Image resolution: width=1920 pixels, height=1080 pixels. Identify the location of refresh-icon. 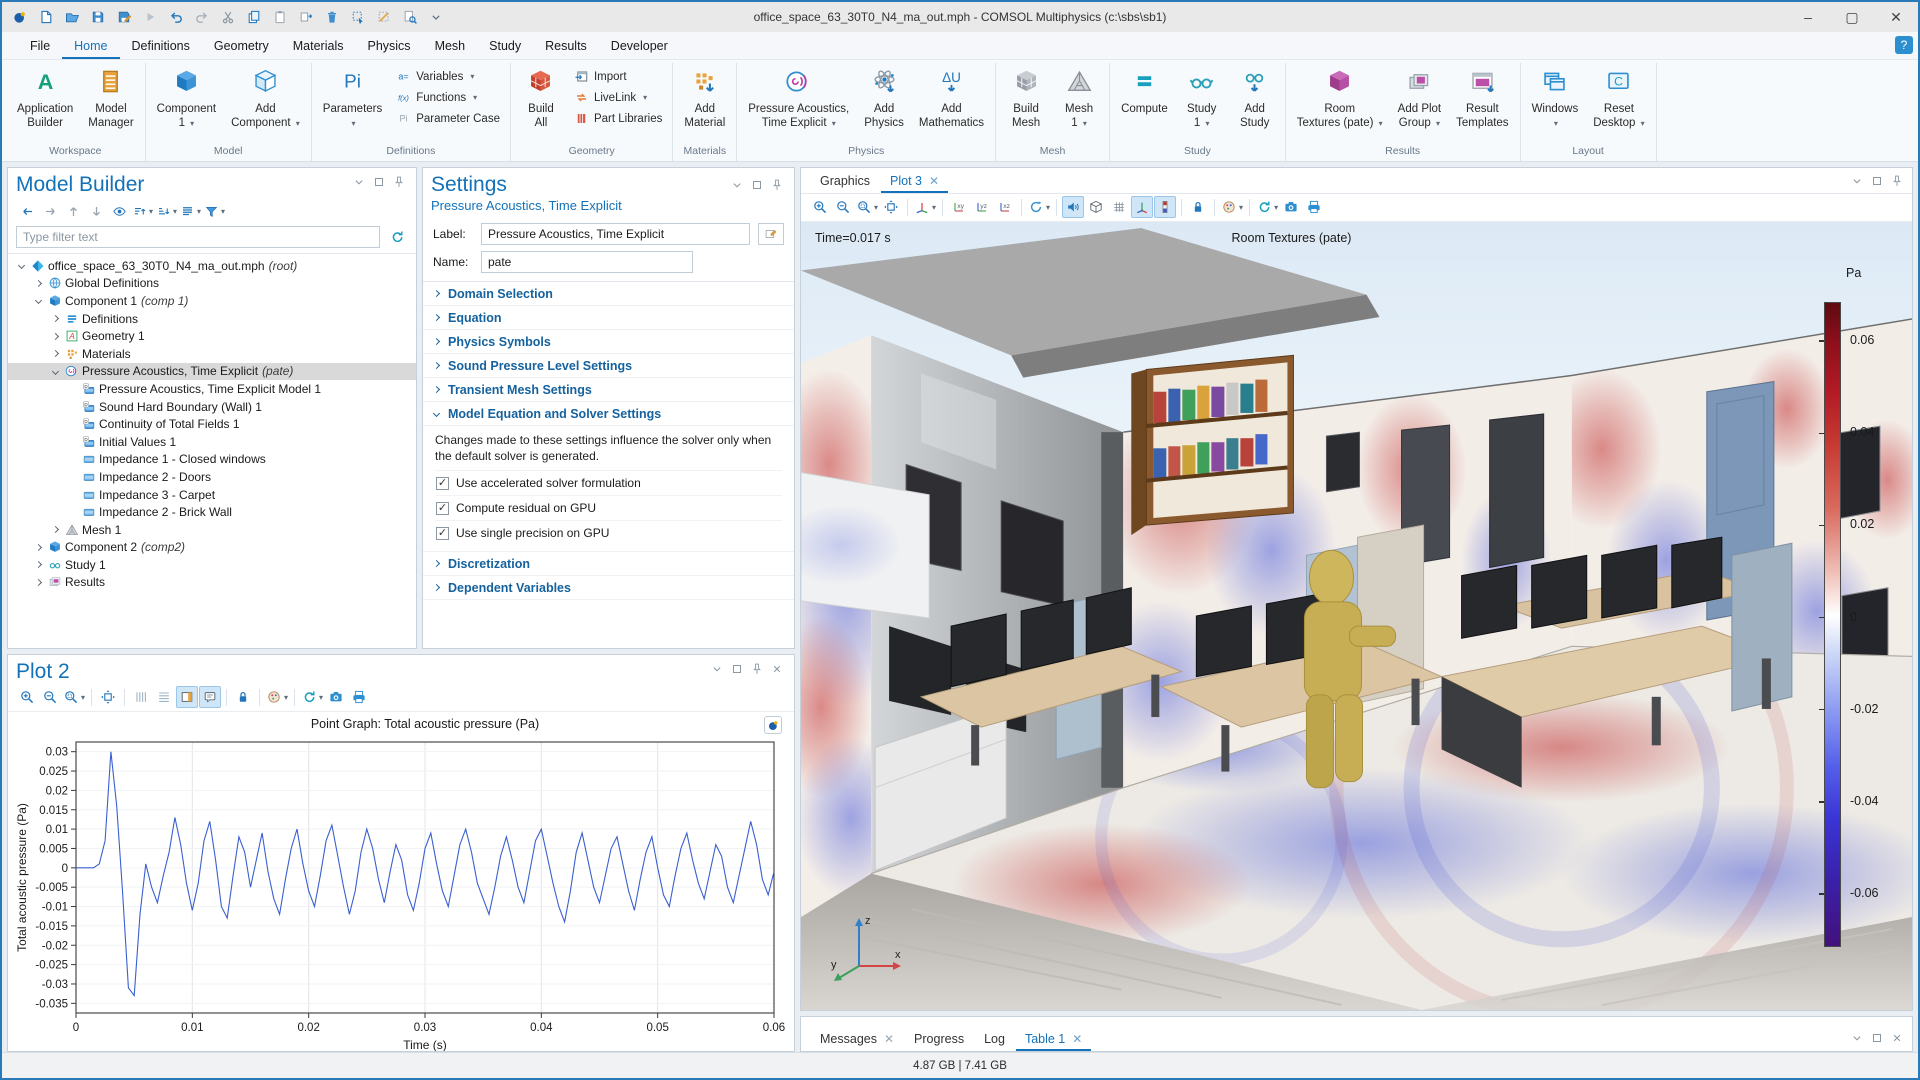
(397, 237).